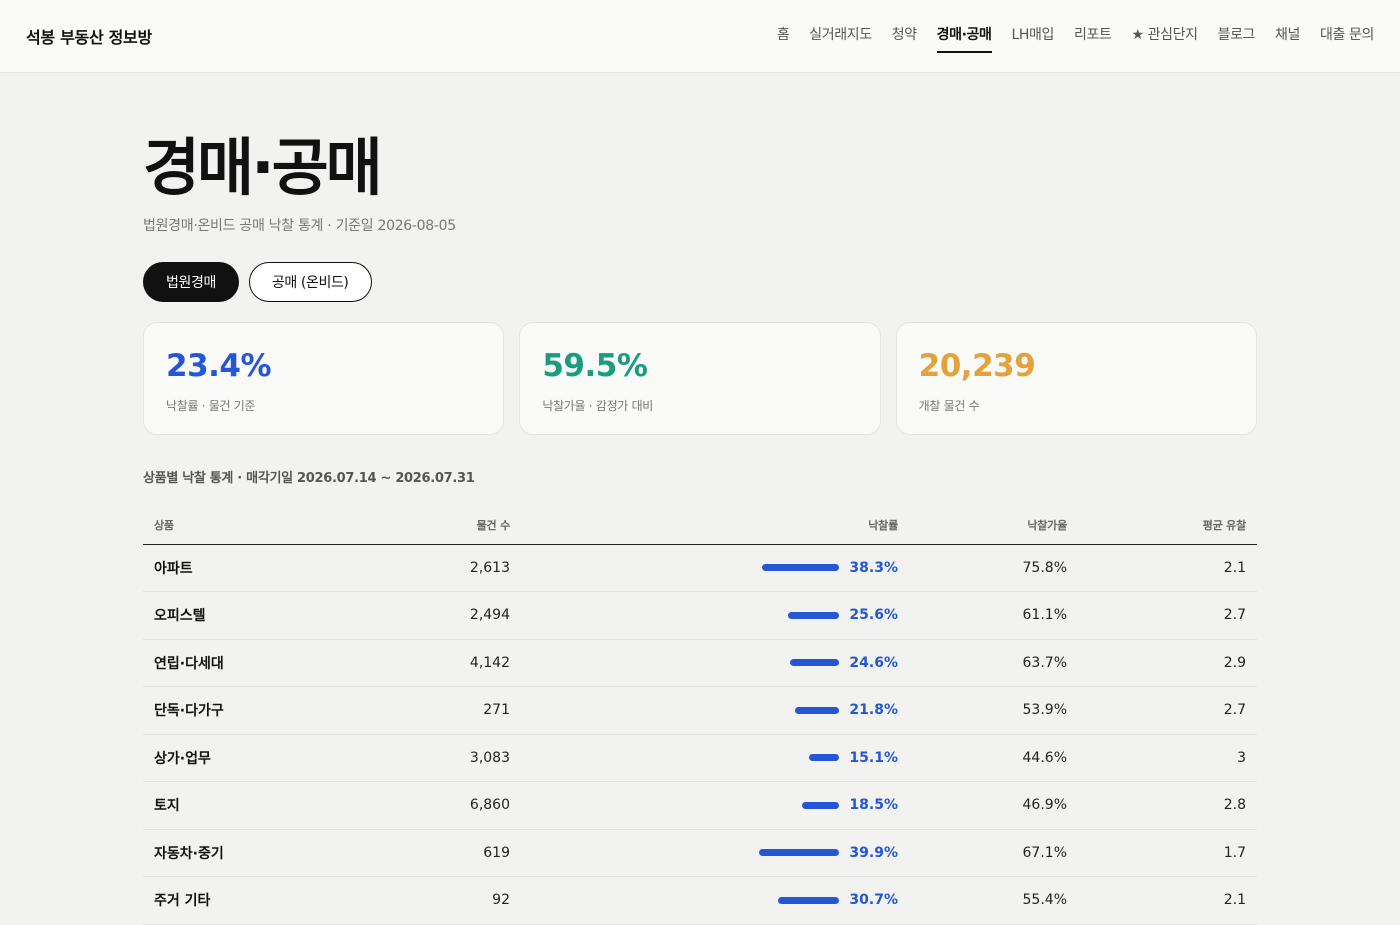 This screenshot has height=925, width=1400. I want to click on source-tabs: 법원경매 공매 (온비드), so click(700, 282).